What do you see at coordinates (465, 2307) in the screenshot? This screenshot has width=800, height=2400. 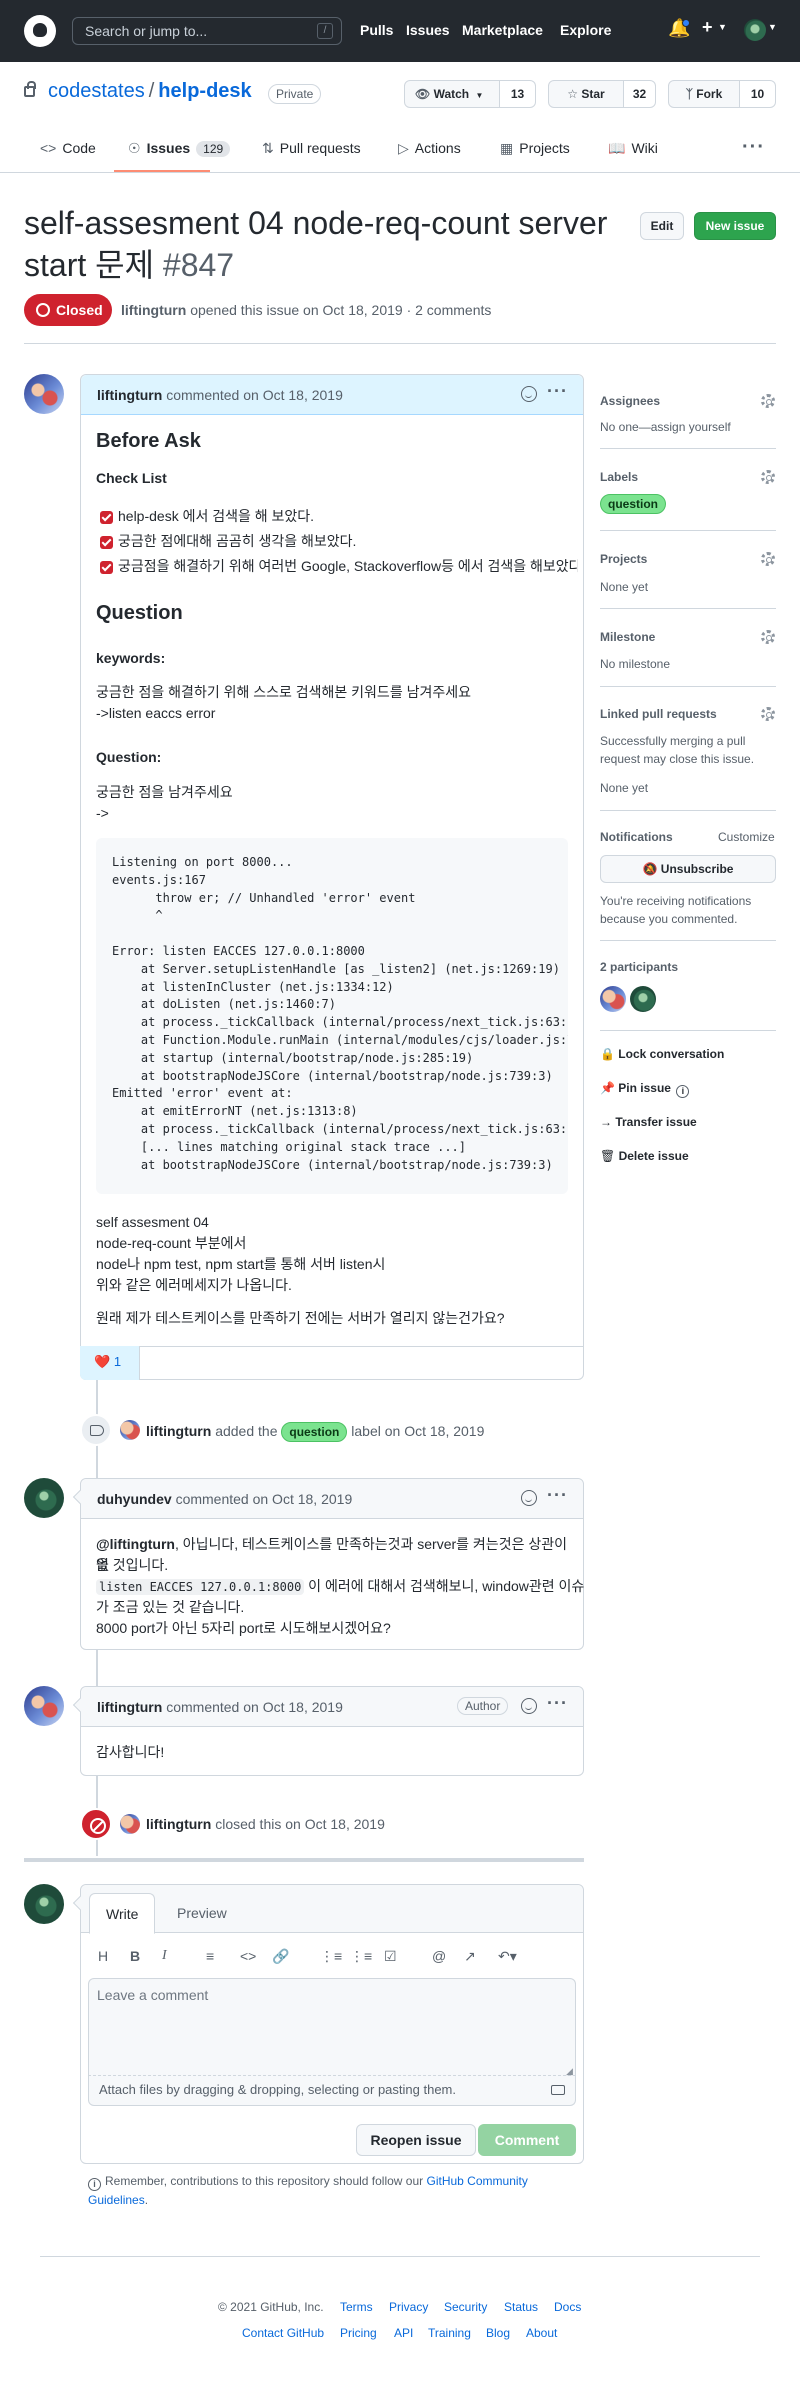 I see `footer-link-security: Security` at bounding box center [465, 2307].